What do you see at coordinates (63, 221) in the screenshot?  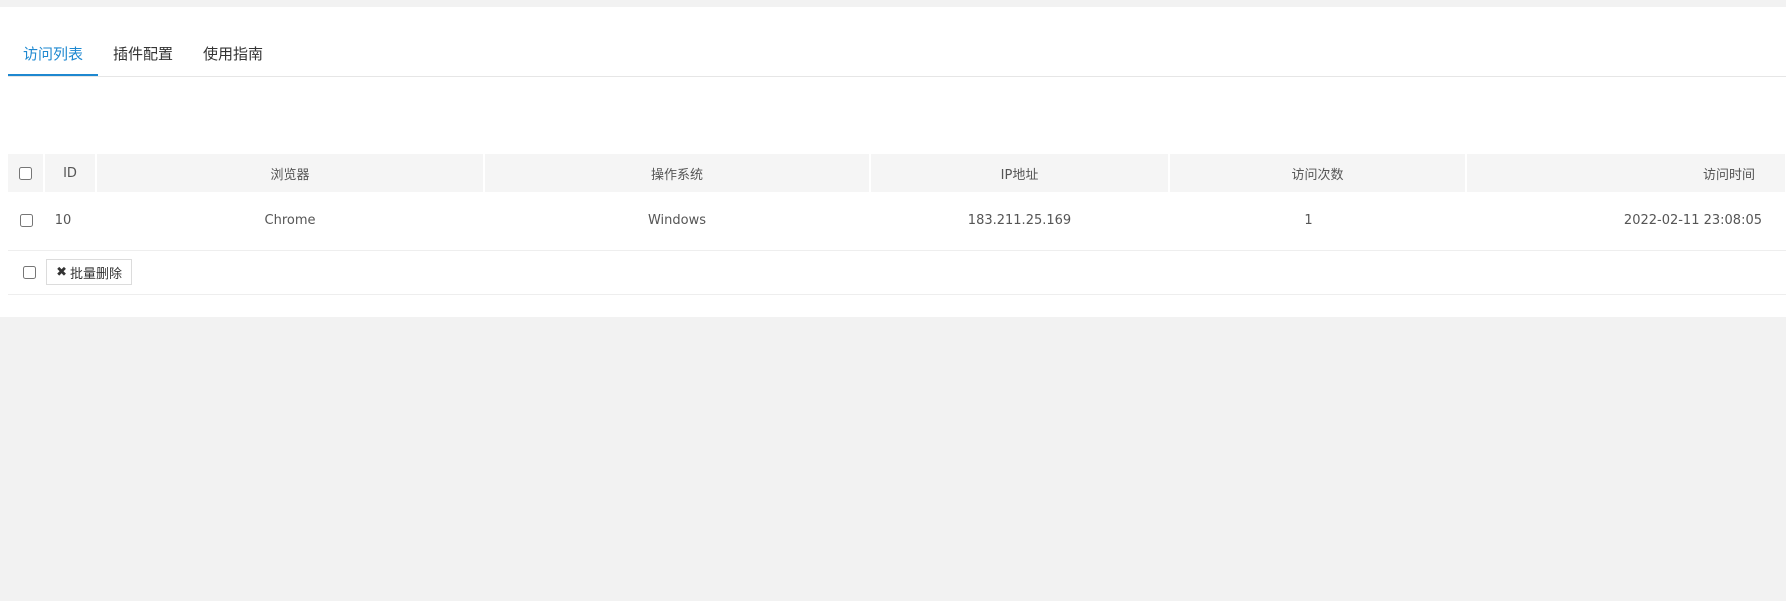 I see `cell-id: 10` at bounding box center [63, 221].